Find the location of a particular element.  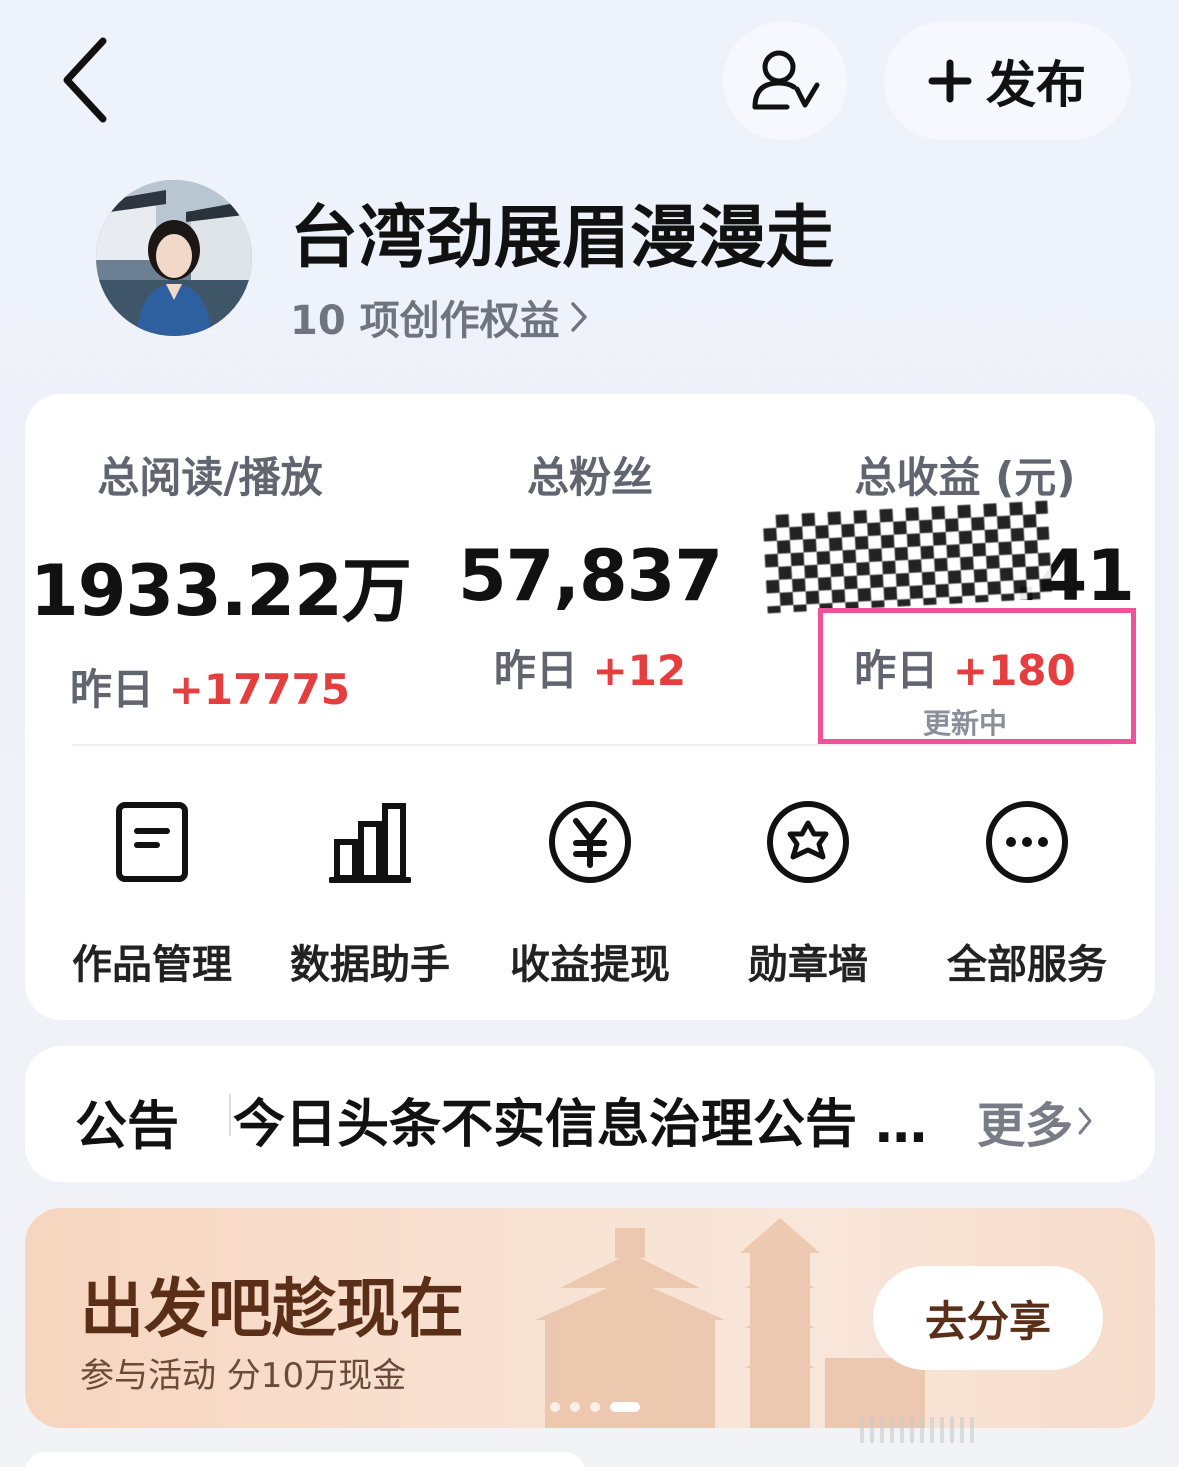

censor-mosaic is located at coordinates (907, 557).